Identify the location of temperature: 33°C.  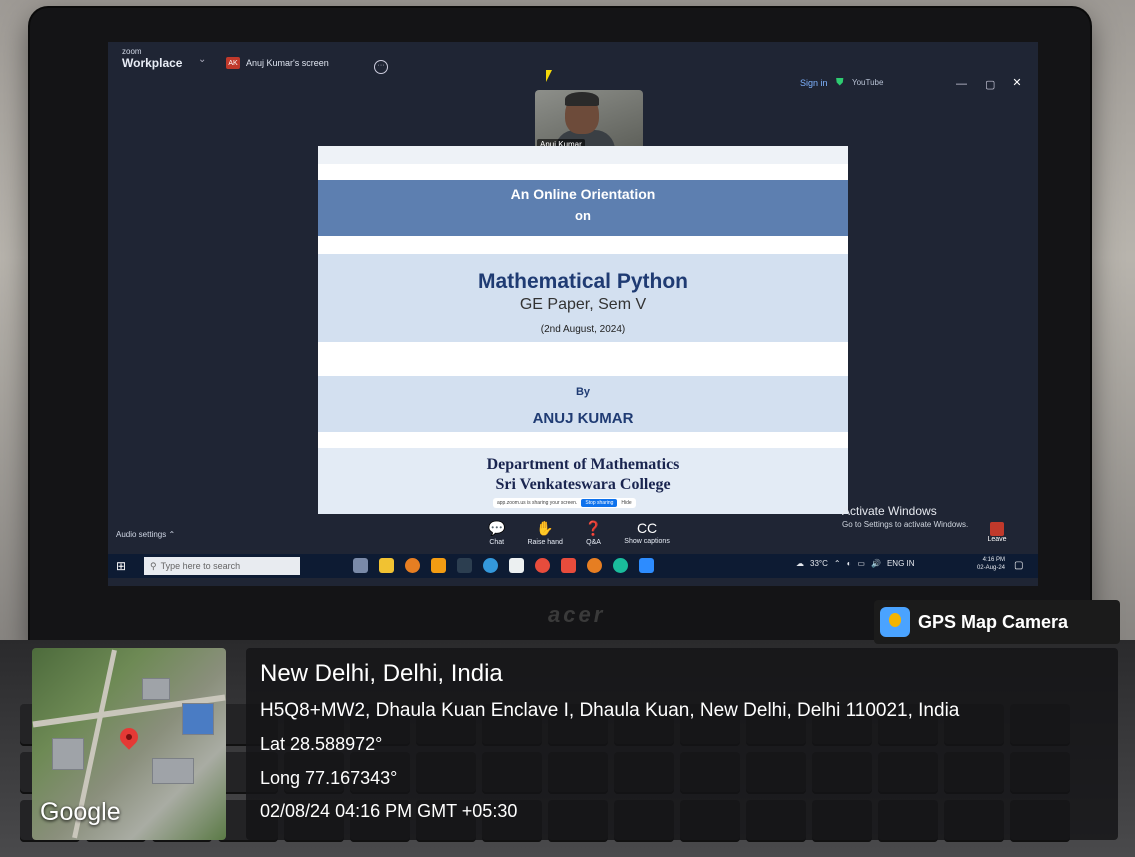
(819, 563).